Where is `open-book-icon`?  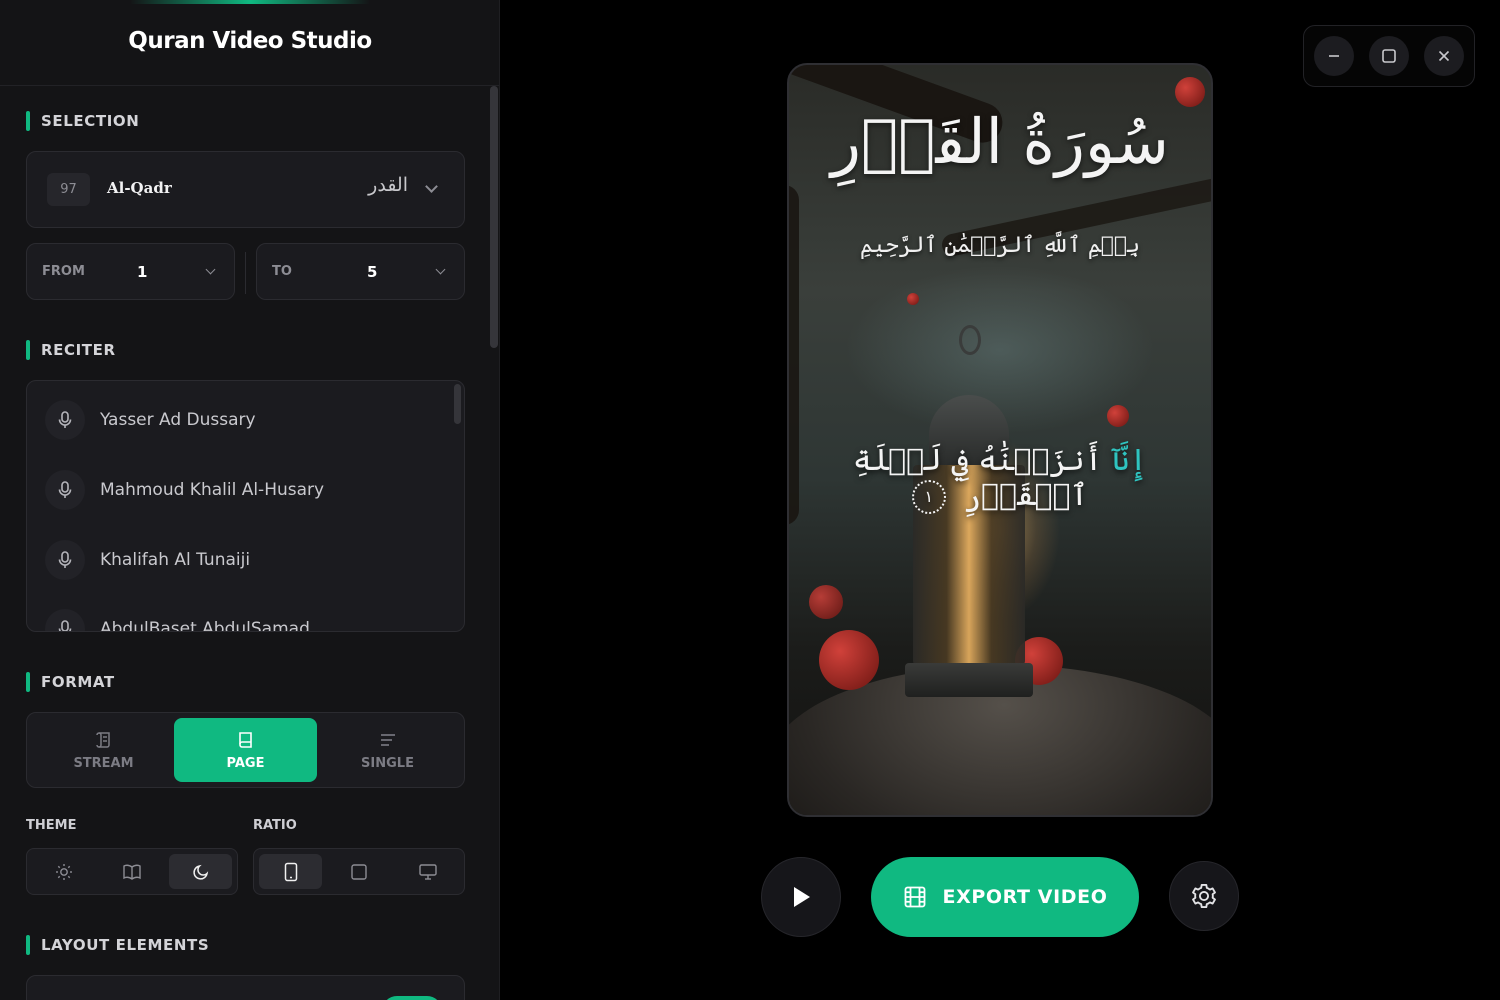 open-book-icon is located at coordinates (131, 872).